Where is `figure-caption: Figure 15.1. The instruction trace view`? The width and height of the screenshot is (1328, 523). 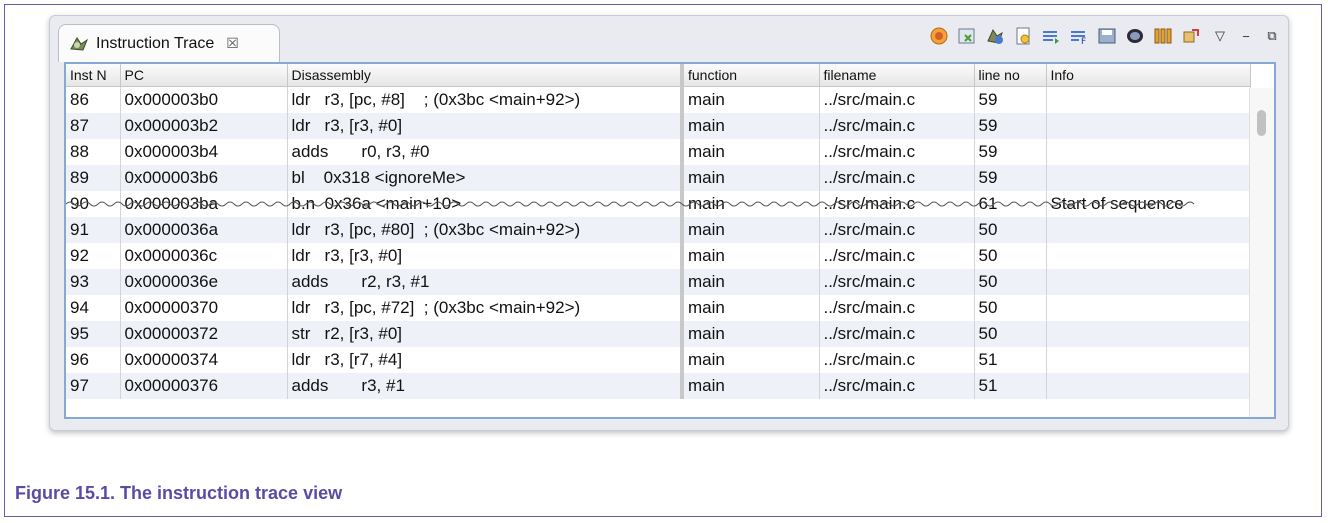
figure-caption: Figure 15.1. The instruction trace view is located at coordinates (179, 493).